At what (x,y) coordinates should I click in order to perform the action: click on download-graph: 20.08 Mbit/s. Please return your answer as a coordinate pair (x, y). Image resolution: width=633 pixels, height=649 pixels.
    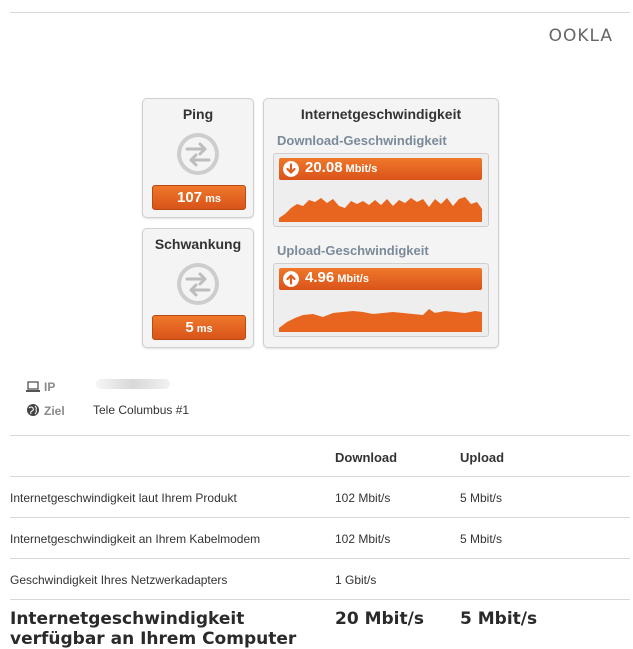
    Looking at the image, I should click on (381, 190).